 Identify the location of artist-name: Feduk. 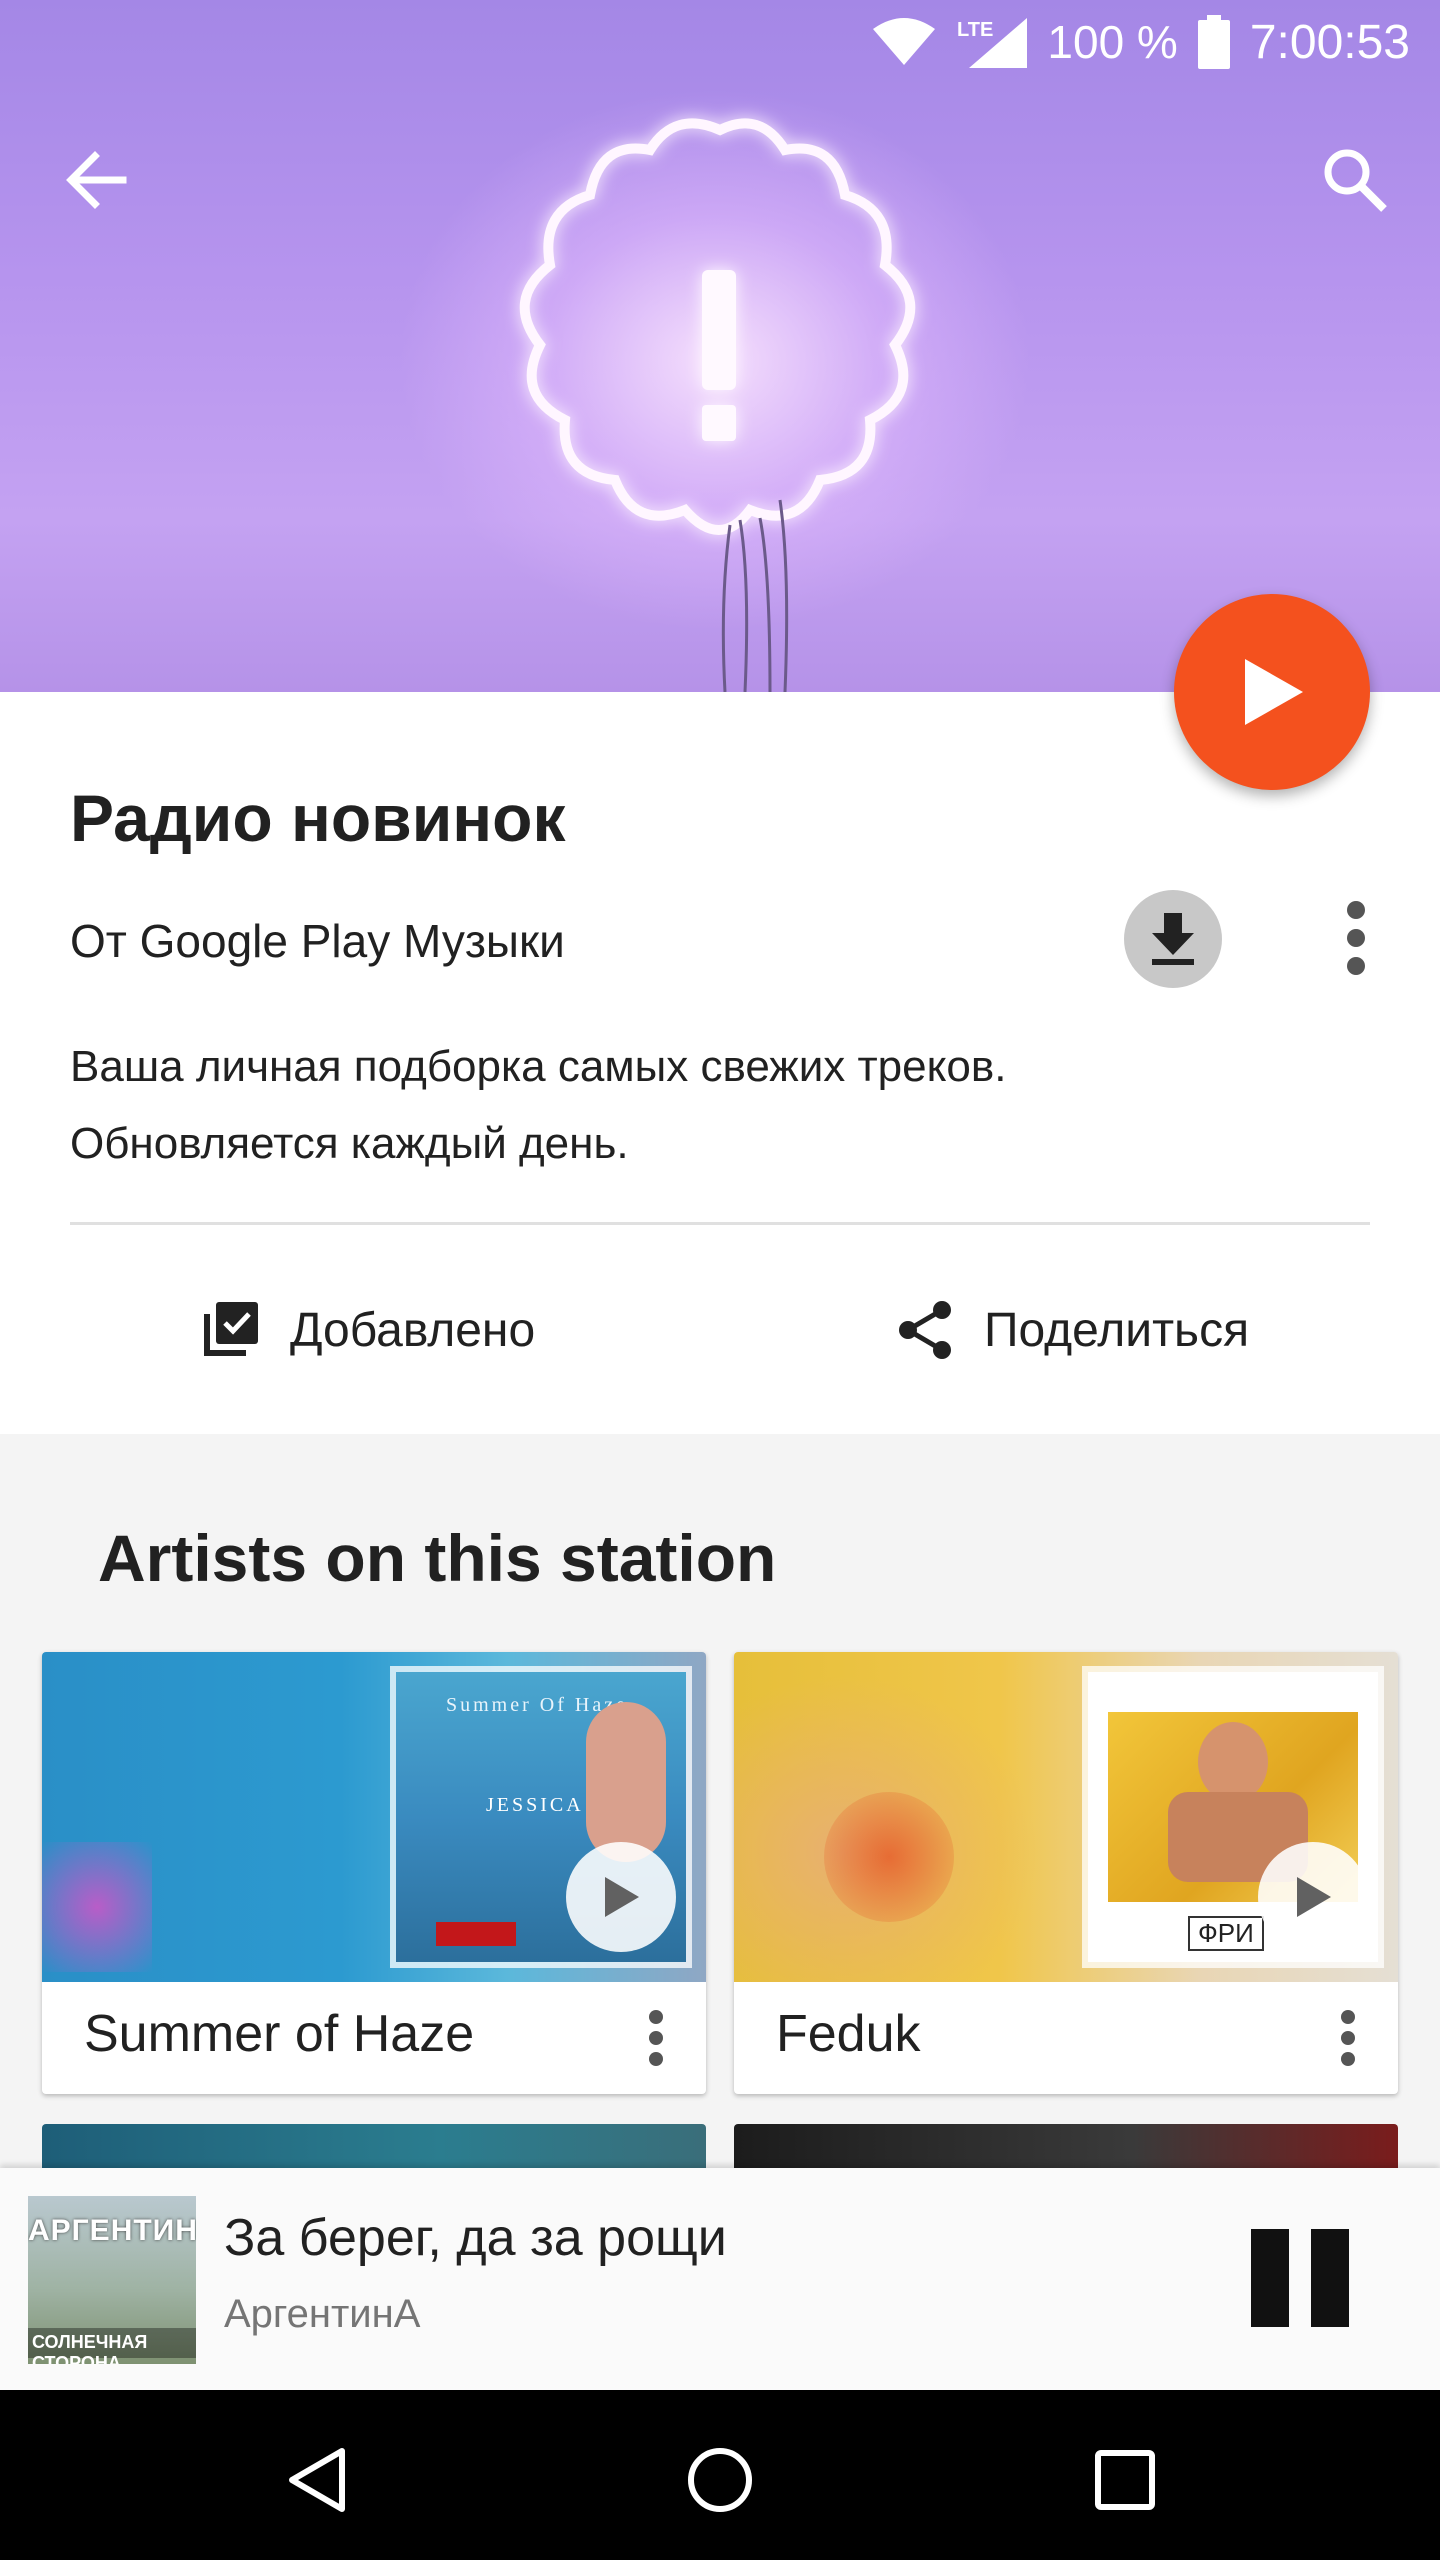
(848, 2034).